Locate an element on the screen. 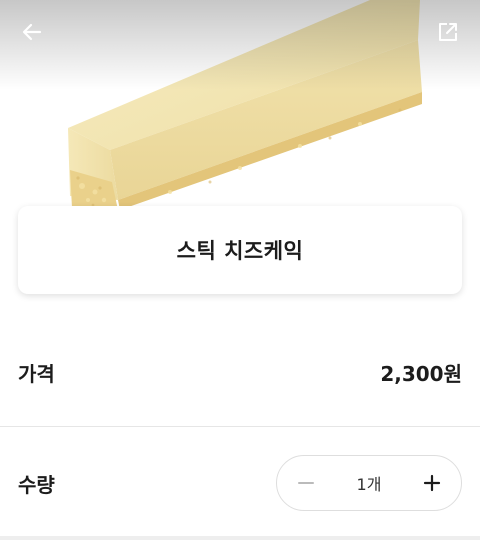 Image resolution: width=480 pixels, height=540 pixels. decrease-quantity-button is located at coordinates (306, 483).